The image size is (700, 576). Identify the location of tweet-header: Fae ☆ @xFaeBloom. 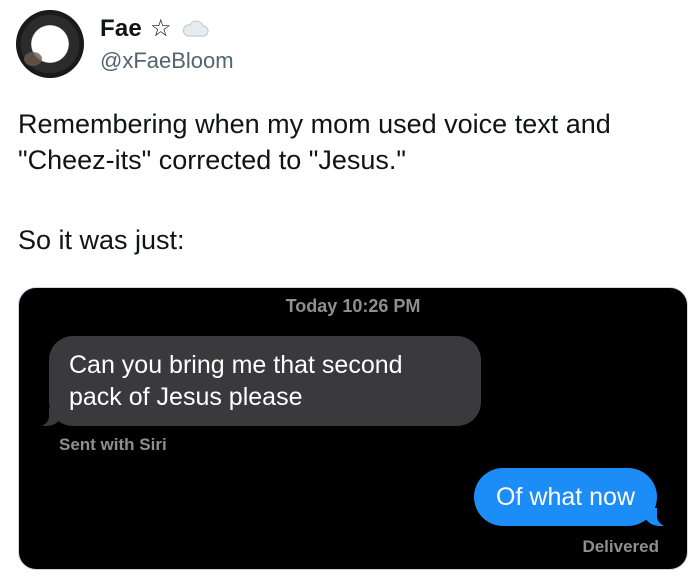
(167, 44).